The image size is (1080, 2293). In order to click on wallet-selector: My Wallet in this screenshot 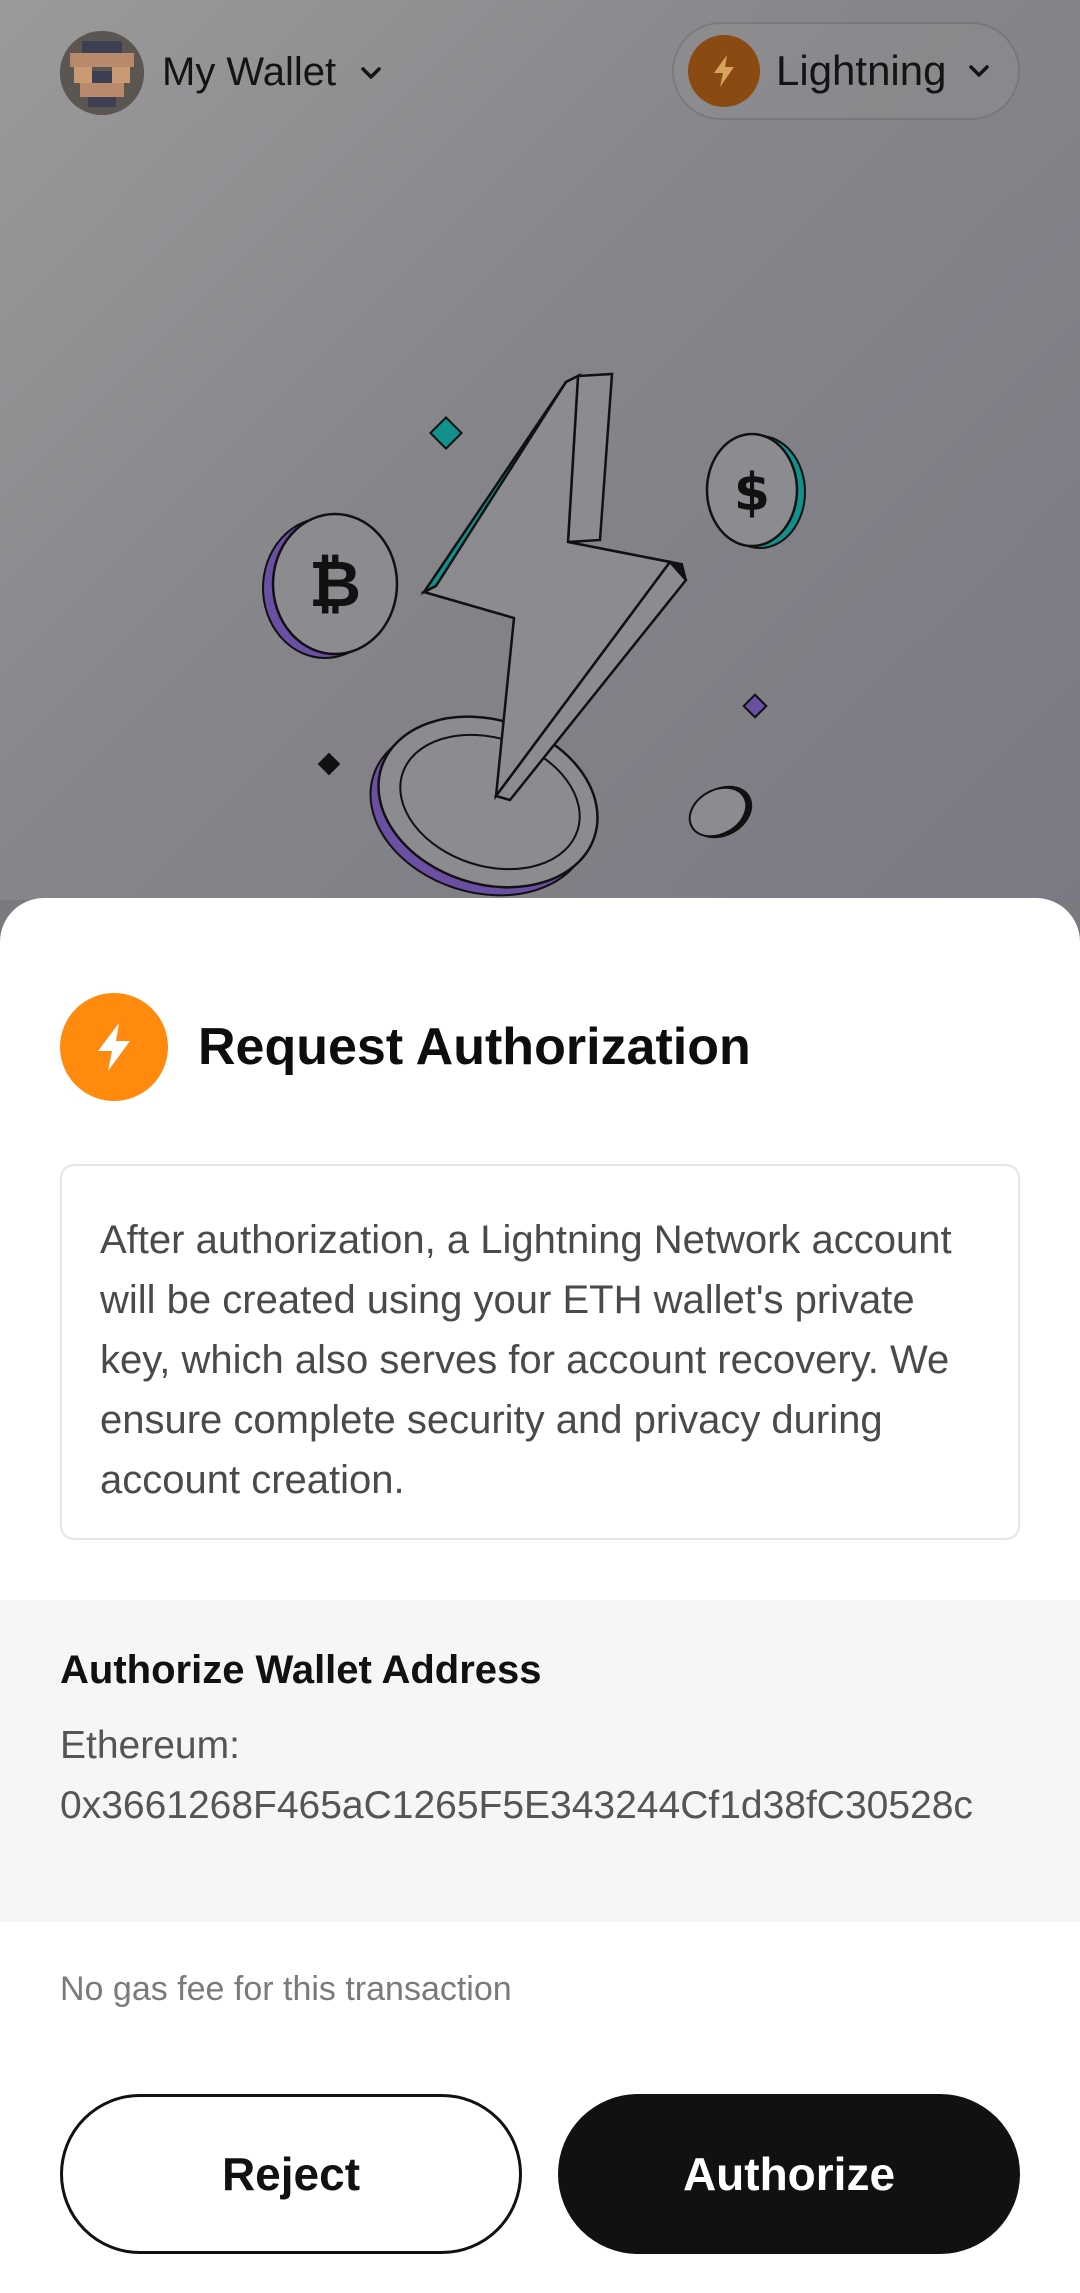, I will do `click(224, 72)`.